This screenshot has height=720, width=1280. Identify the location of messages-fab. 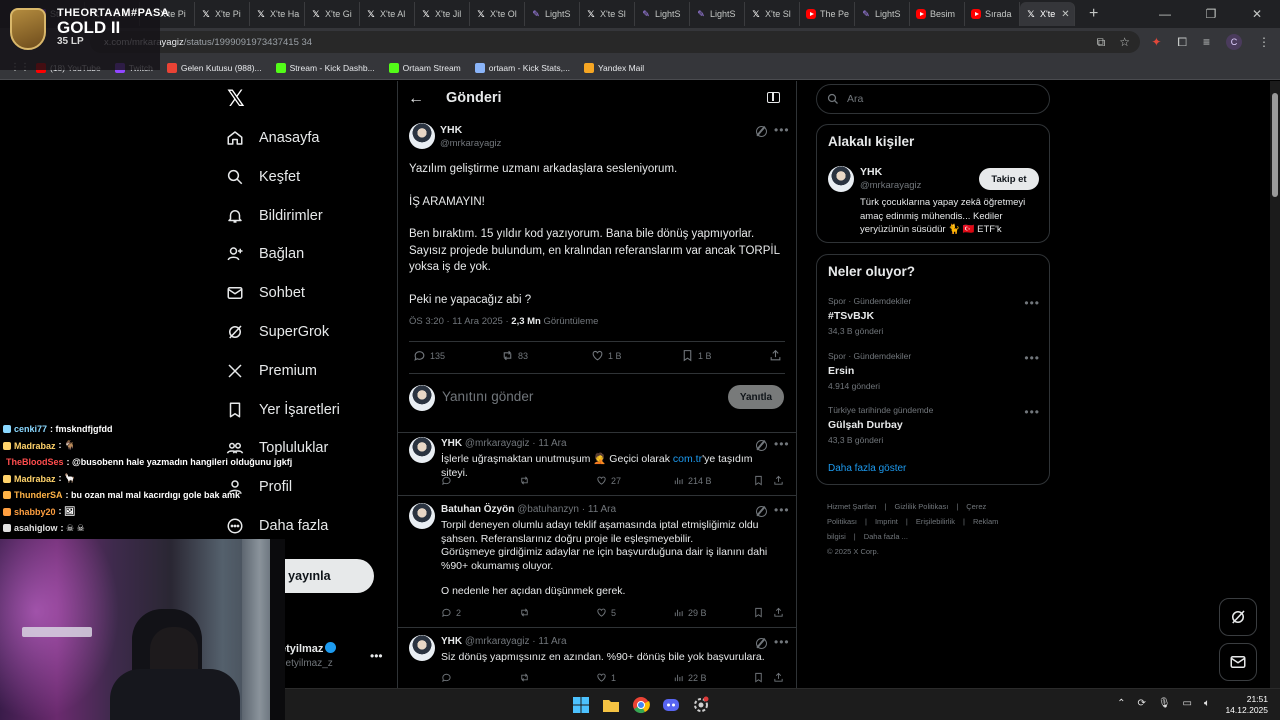
(1238, 662).